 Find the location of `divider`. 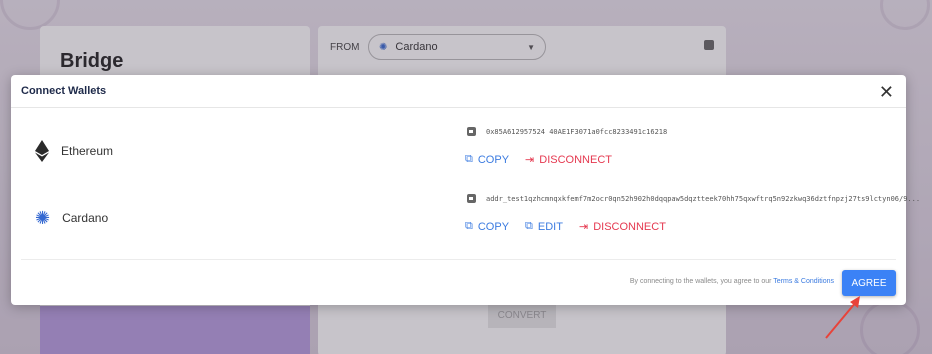

divider is located at coordinates (458, 259).